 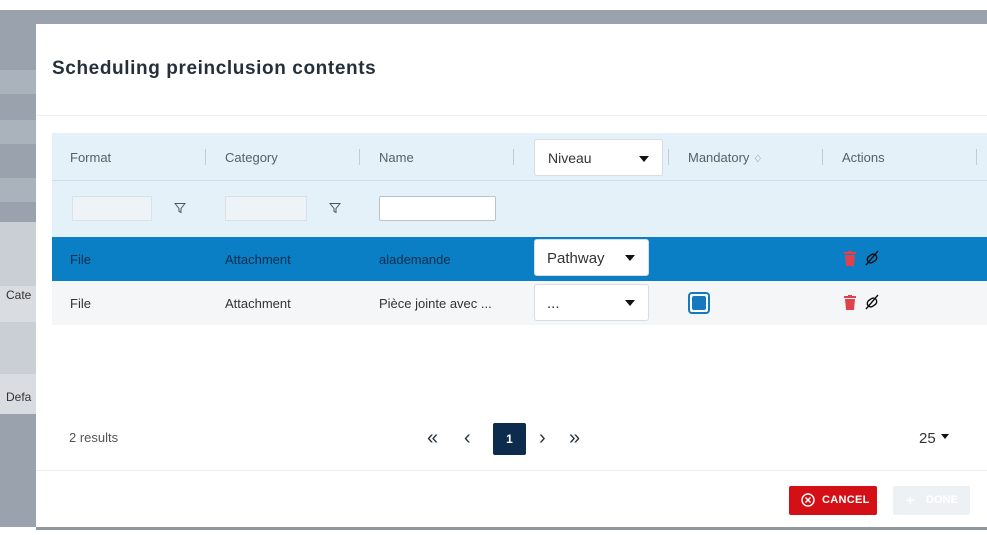 I want to click on background-page-bottom, so click(x=511, y=528).